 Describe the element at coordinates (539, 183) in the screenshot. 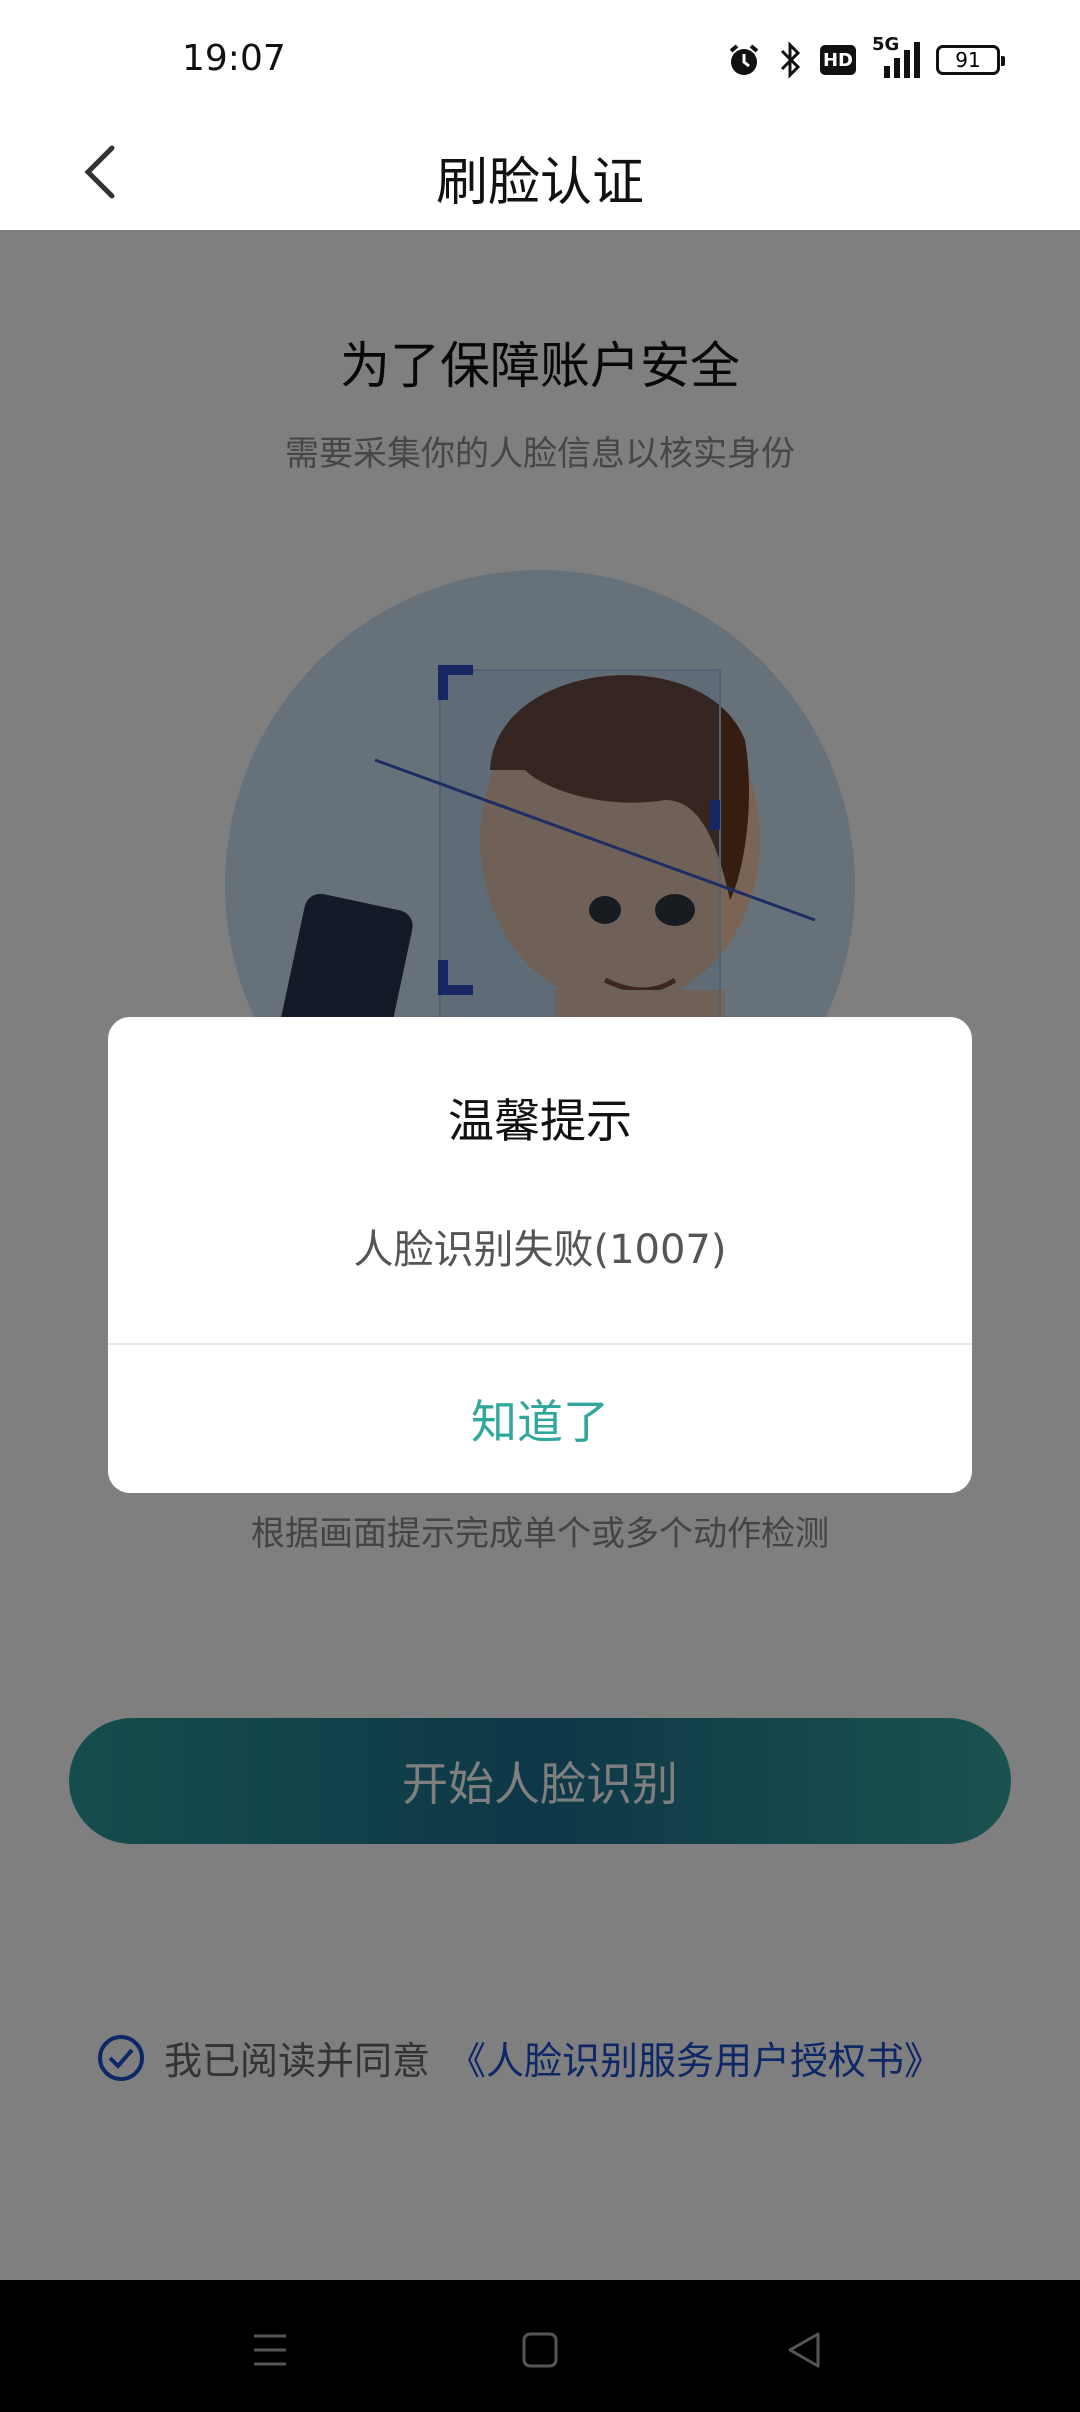

I see `page-title: 刷脸认证` at that location.